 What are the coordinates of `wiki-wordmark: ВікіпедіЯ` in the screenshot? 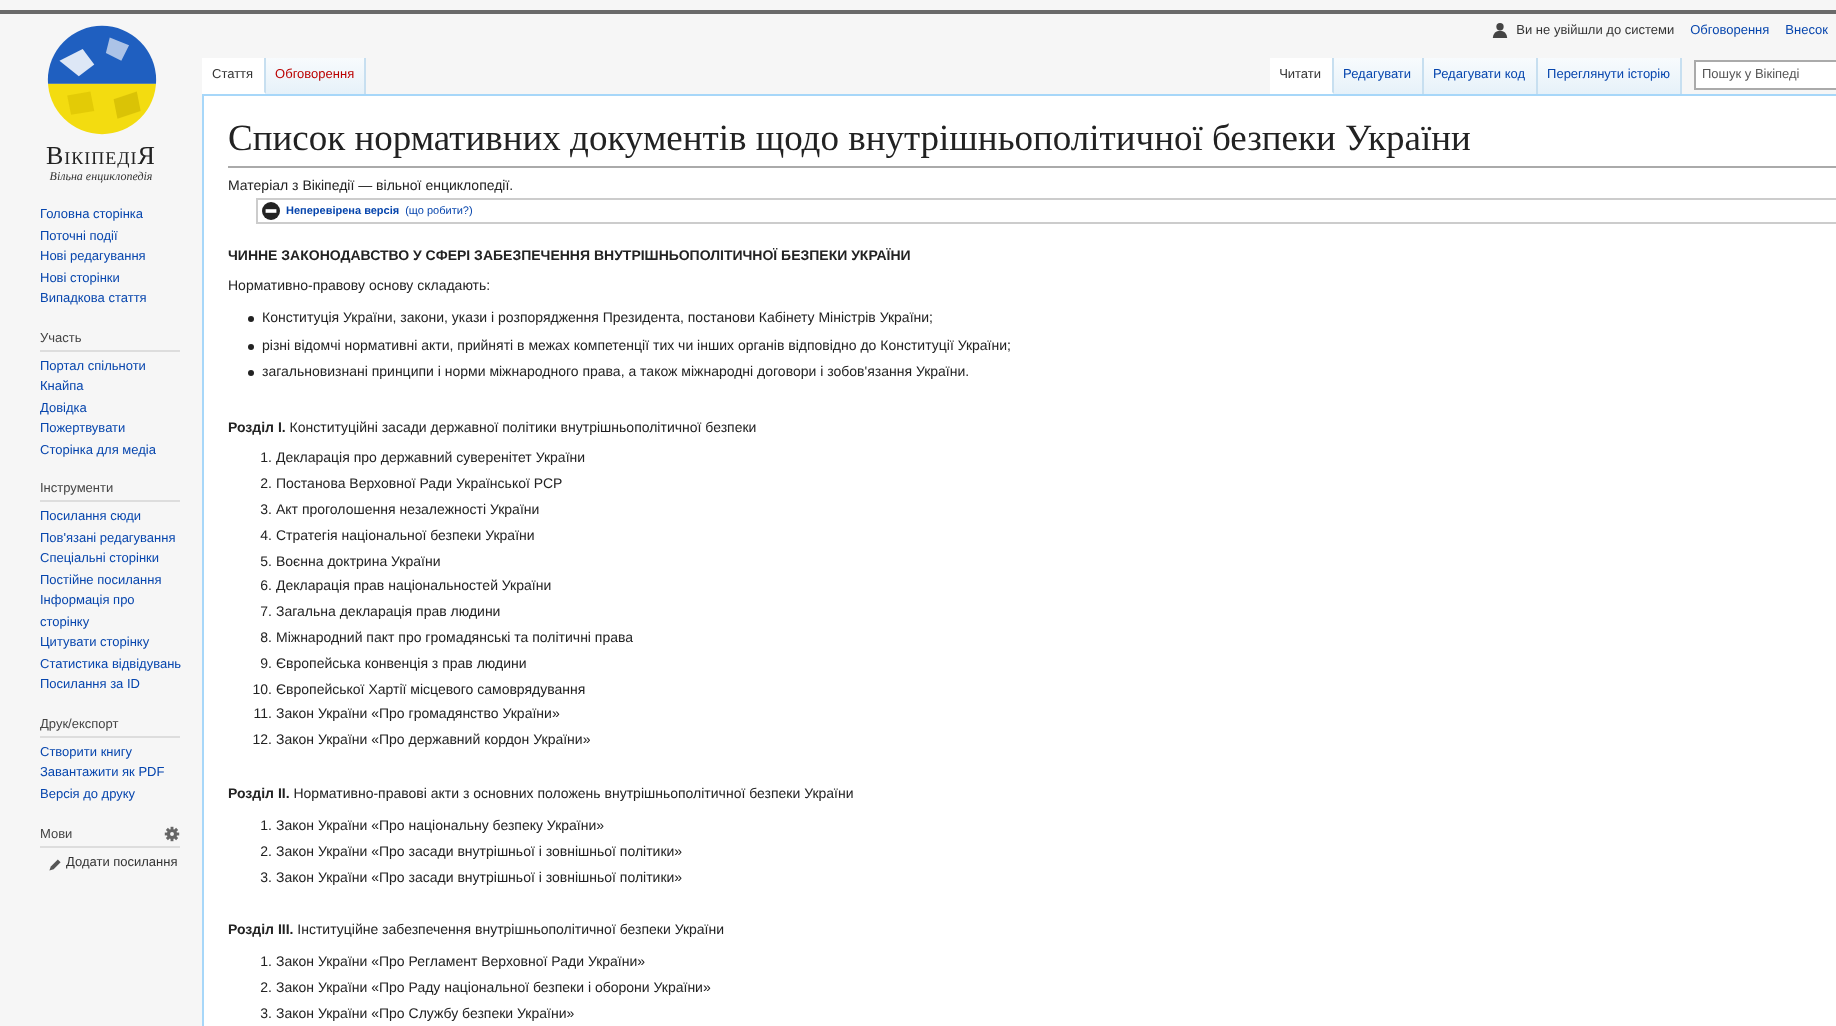 It's located at (101, 156).